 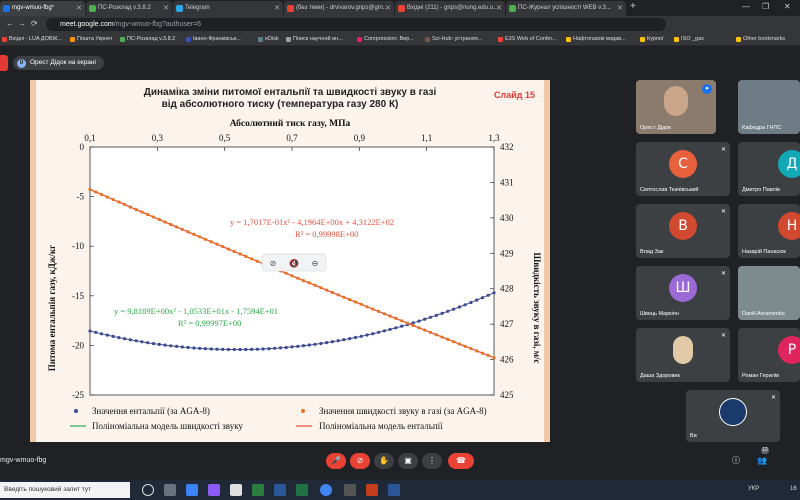 I want to click on tab-gmail-2: Вхідні (211) - gnps@nung.edu.u... ✕, so click(x=450, y=8).